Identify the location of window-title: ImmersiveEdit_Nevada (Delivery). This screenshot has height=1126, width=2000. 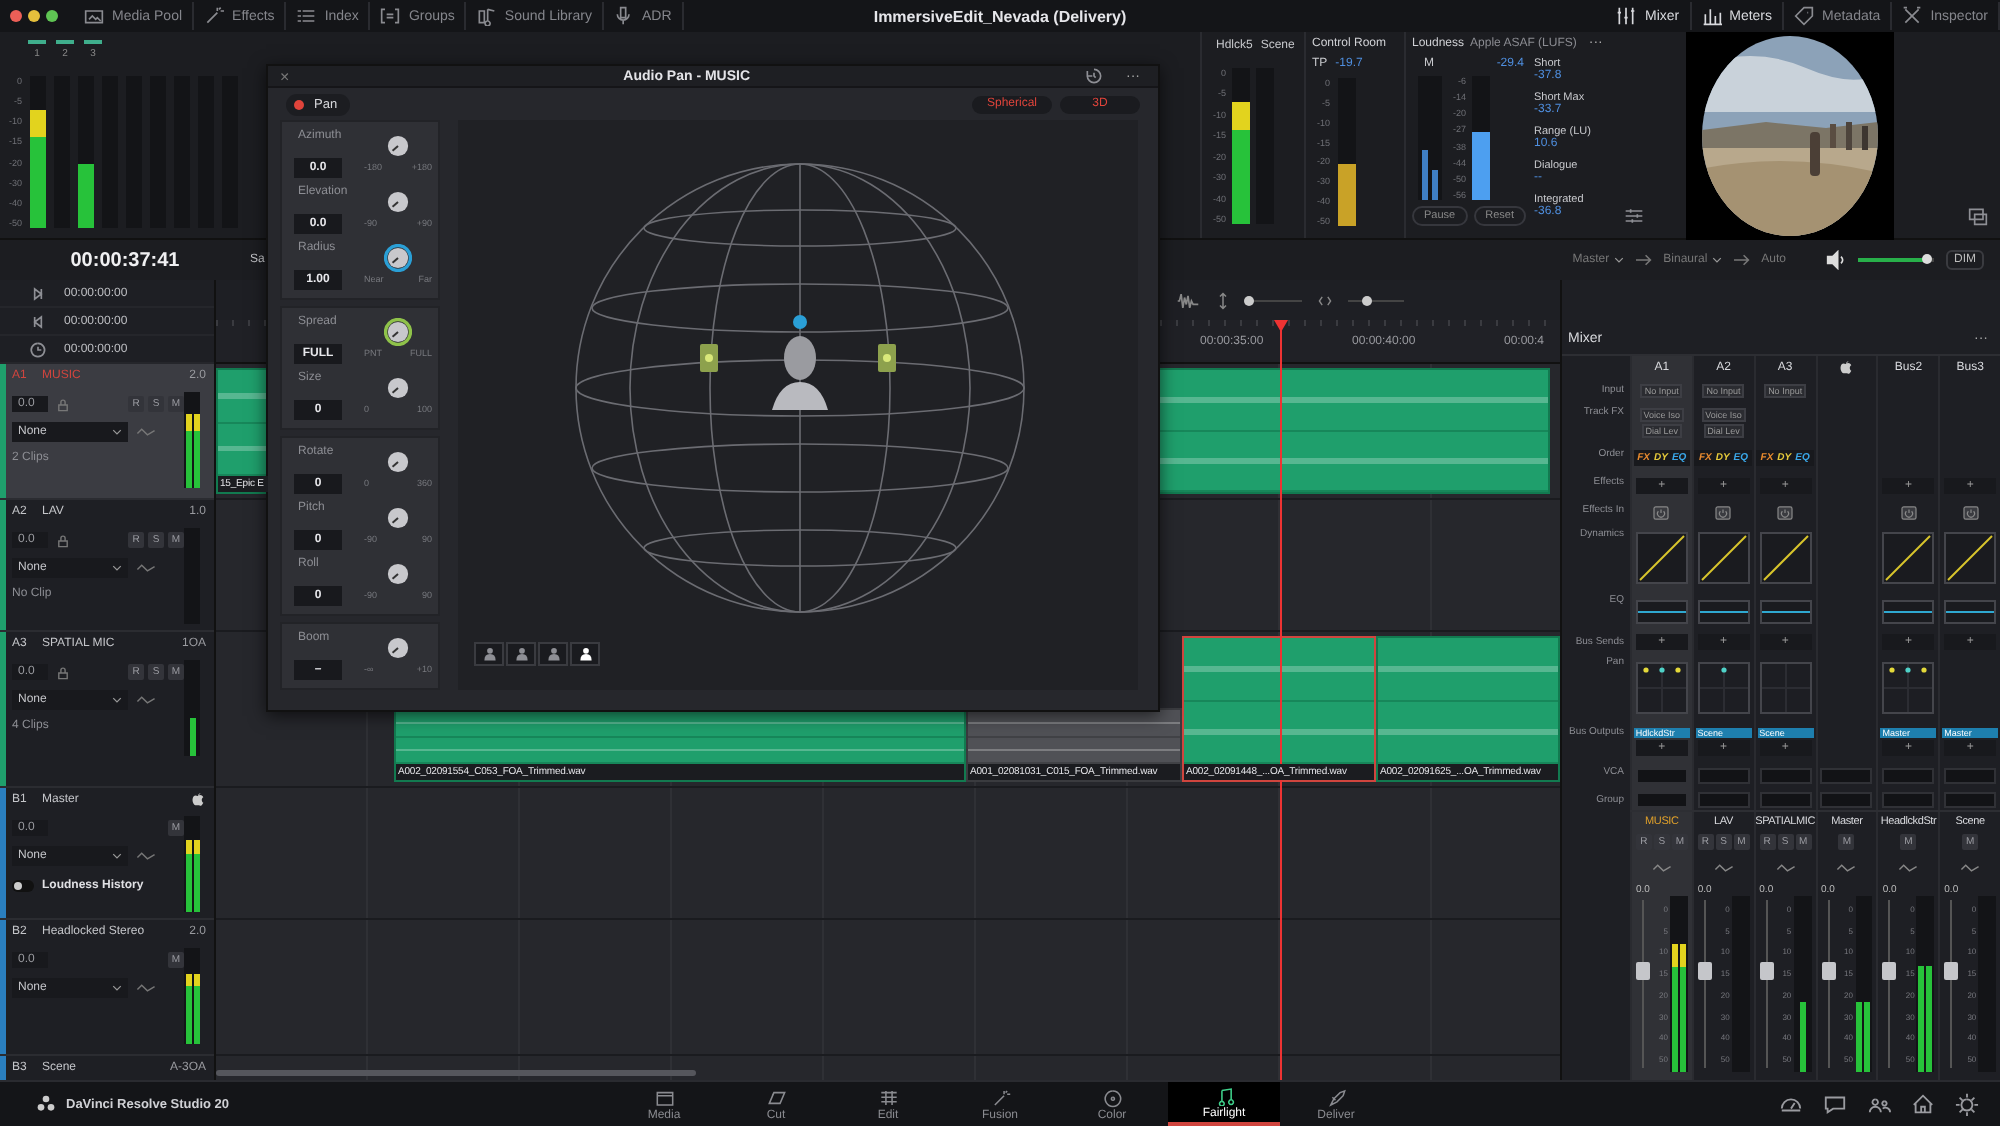
(1000, 16).